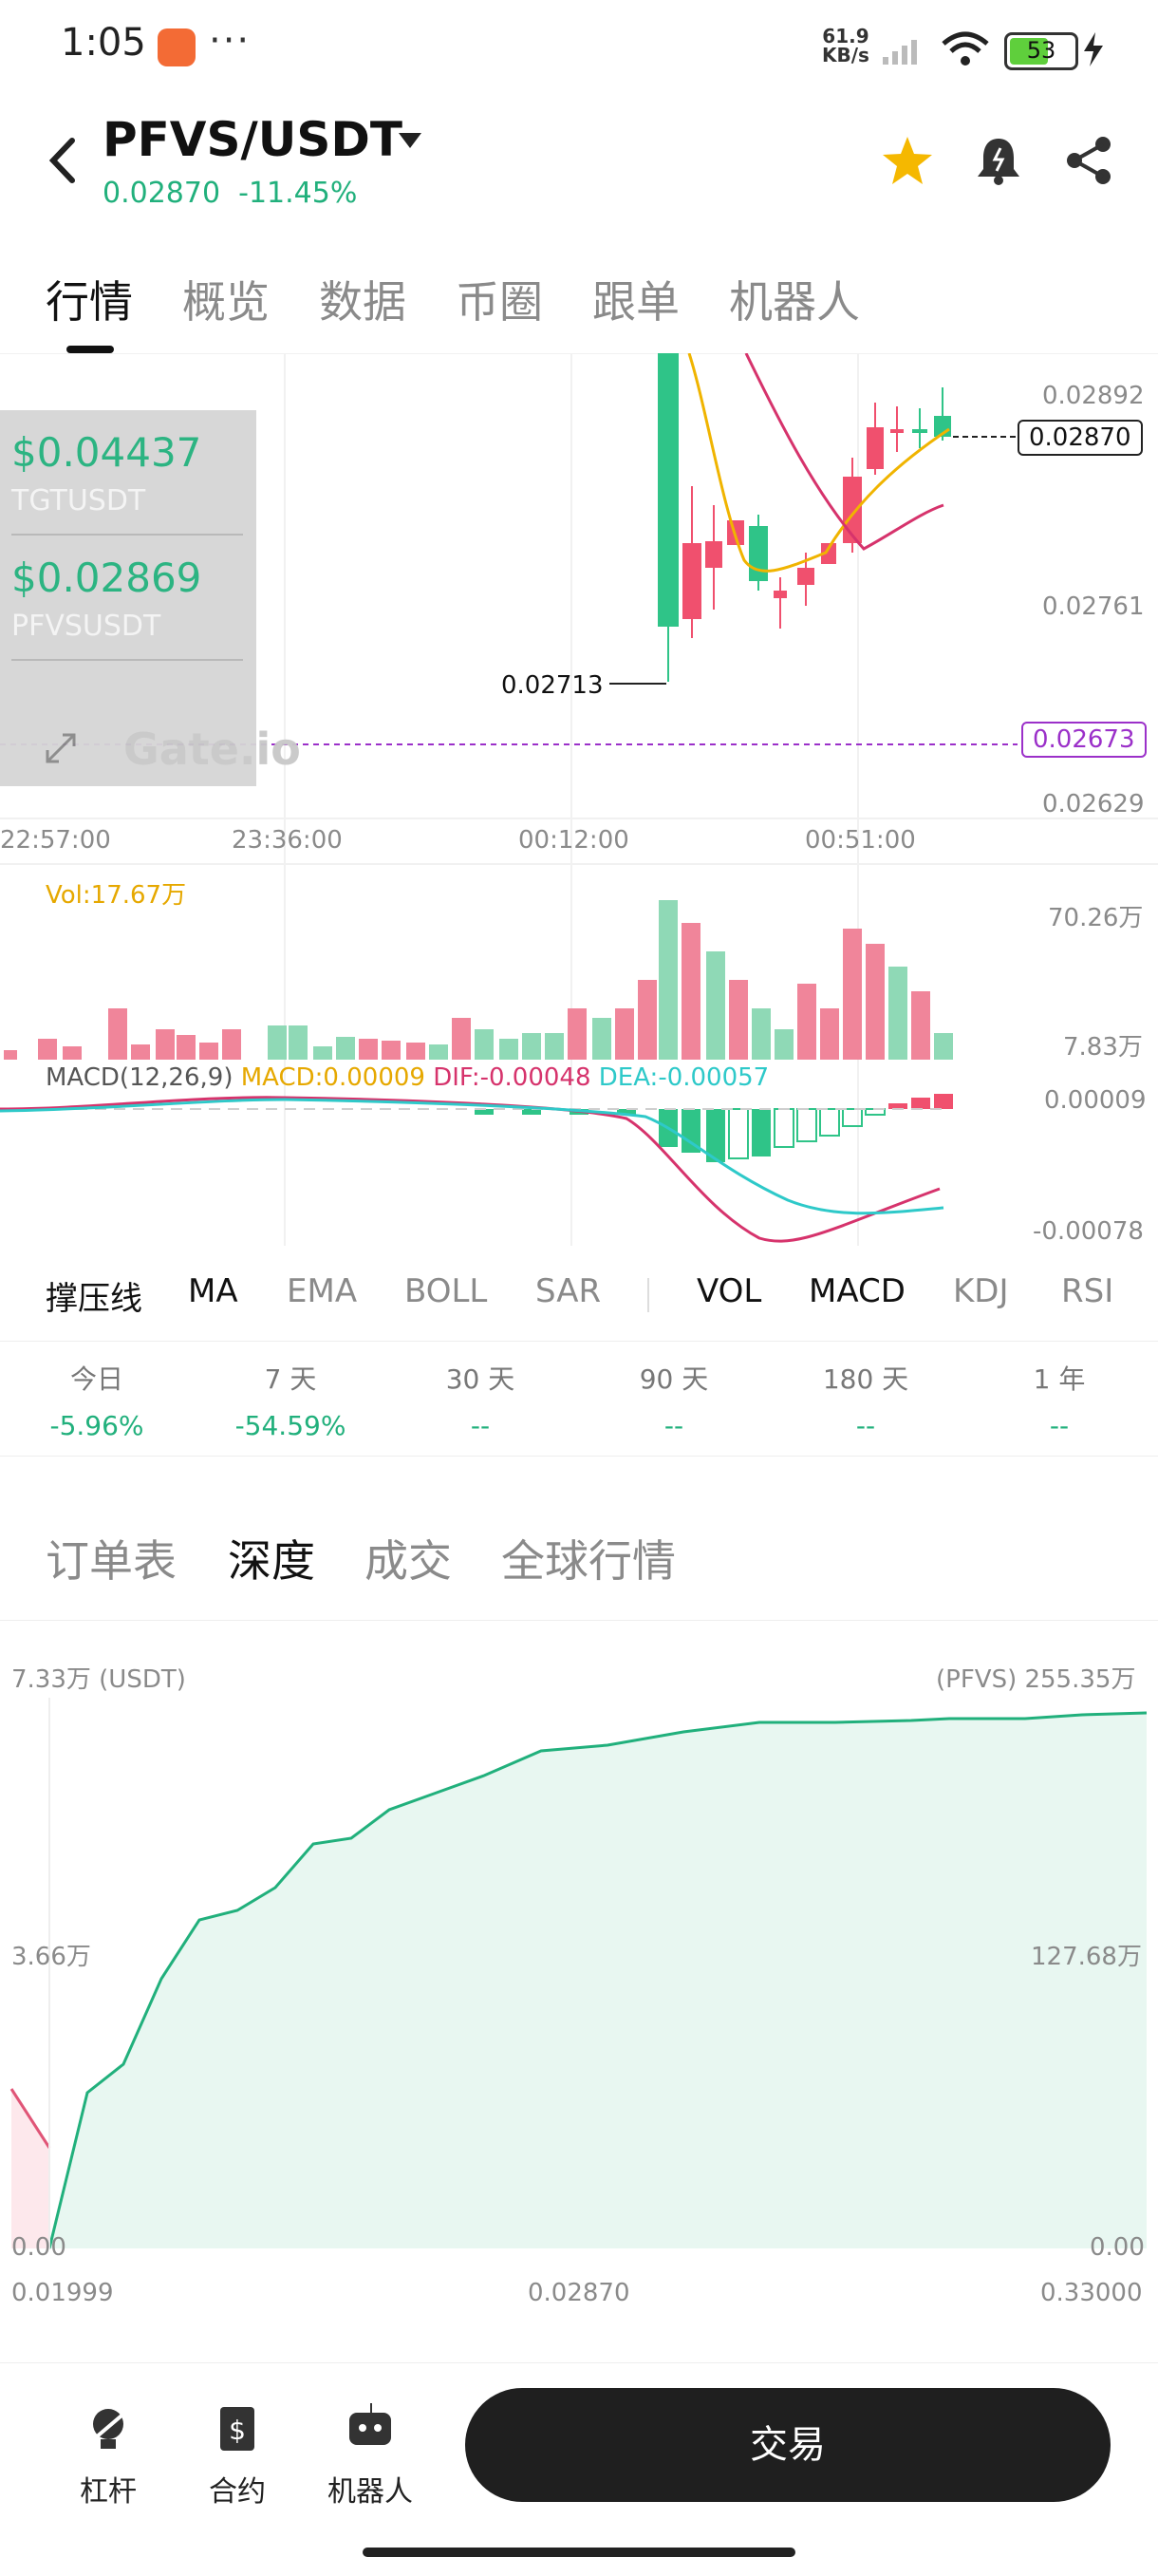 Image resolution: width=1158 pixels, height=2576 pixels. Describe the element at coordinates (1103, 1047) in the screenshot. I see `vol-axis-low: 7.83万` at that location.